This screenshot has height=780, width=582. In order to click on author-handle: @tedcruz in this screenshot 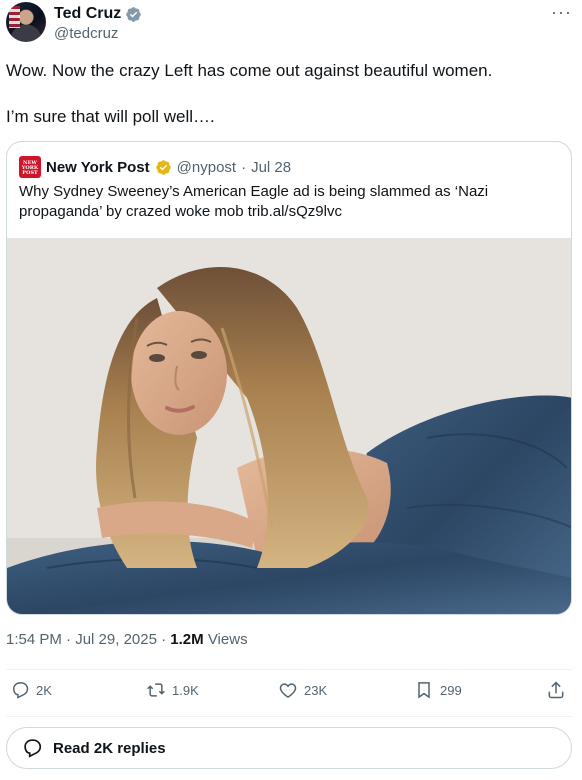, I will do `click(86, 33)`.